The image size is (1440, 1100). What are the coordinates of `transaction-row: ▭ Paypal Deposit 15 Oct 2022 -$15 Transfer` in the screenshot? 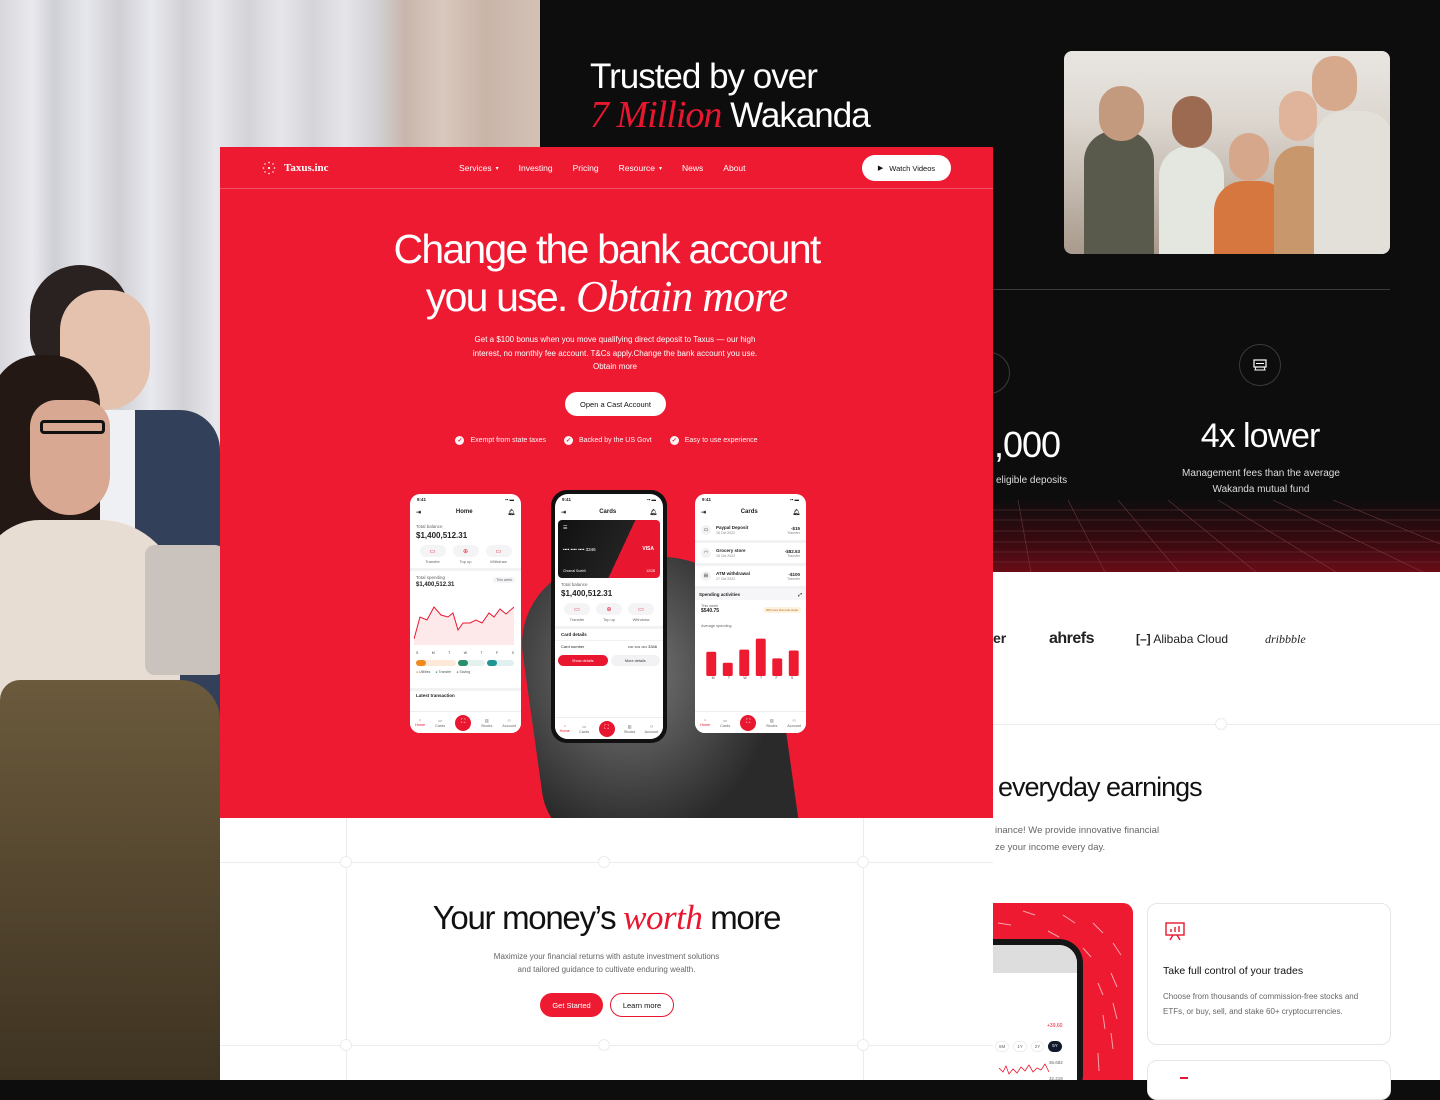 It's located at (750, 531).